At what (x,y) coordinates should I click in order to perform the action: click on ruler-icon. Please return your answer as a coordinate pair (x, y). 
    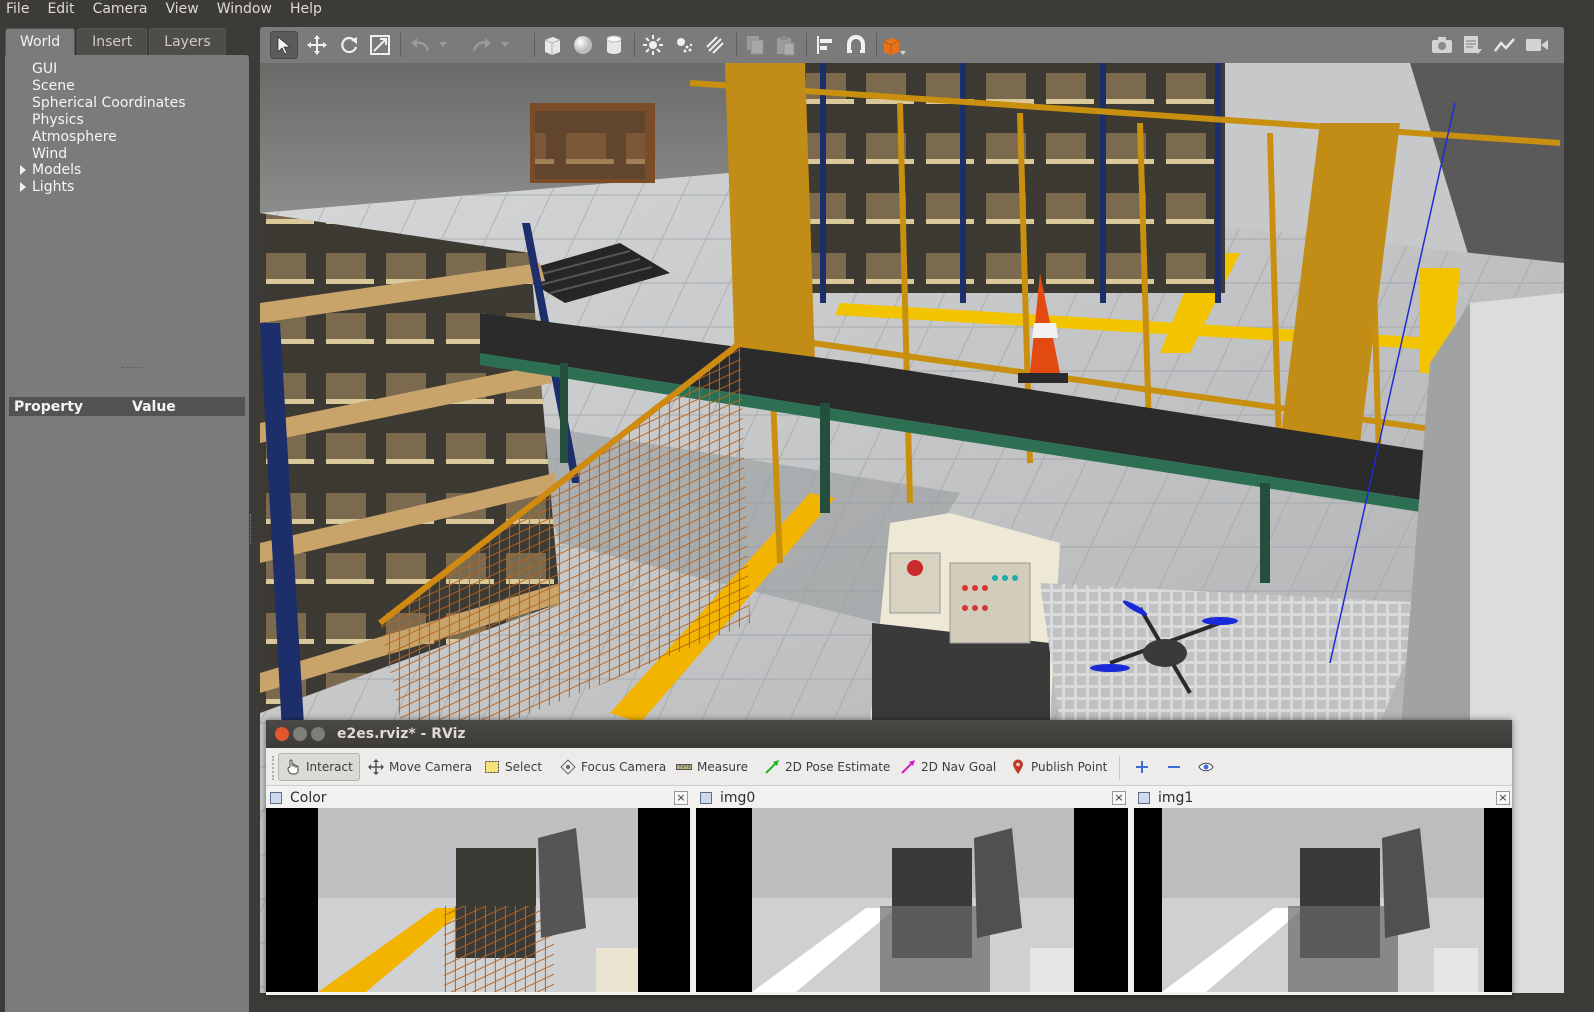
    Looking at the image, I should click on (684, 767).